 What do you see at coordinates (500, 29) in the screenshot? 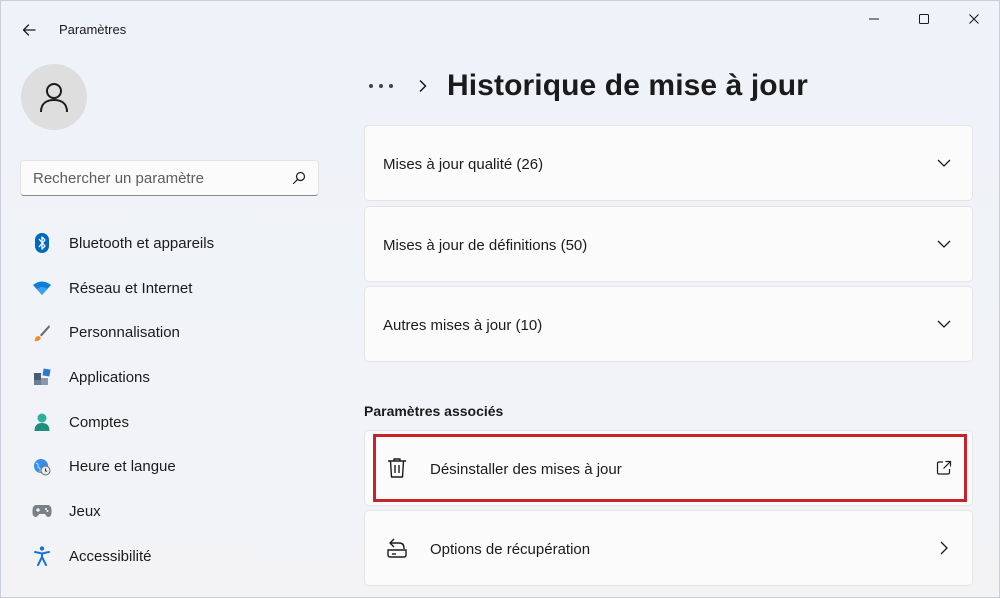
I see `title-bar: Paramètres` at bounding box center [500, 29].